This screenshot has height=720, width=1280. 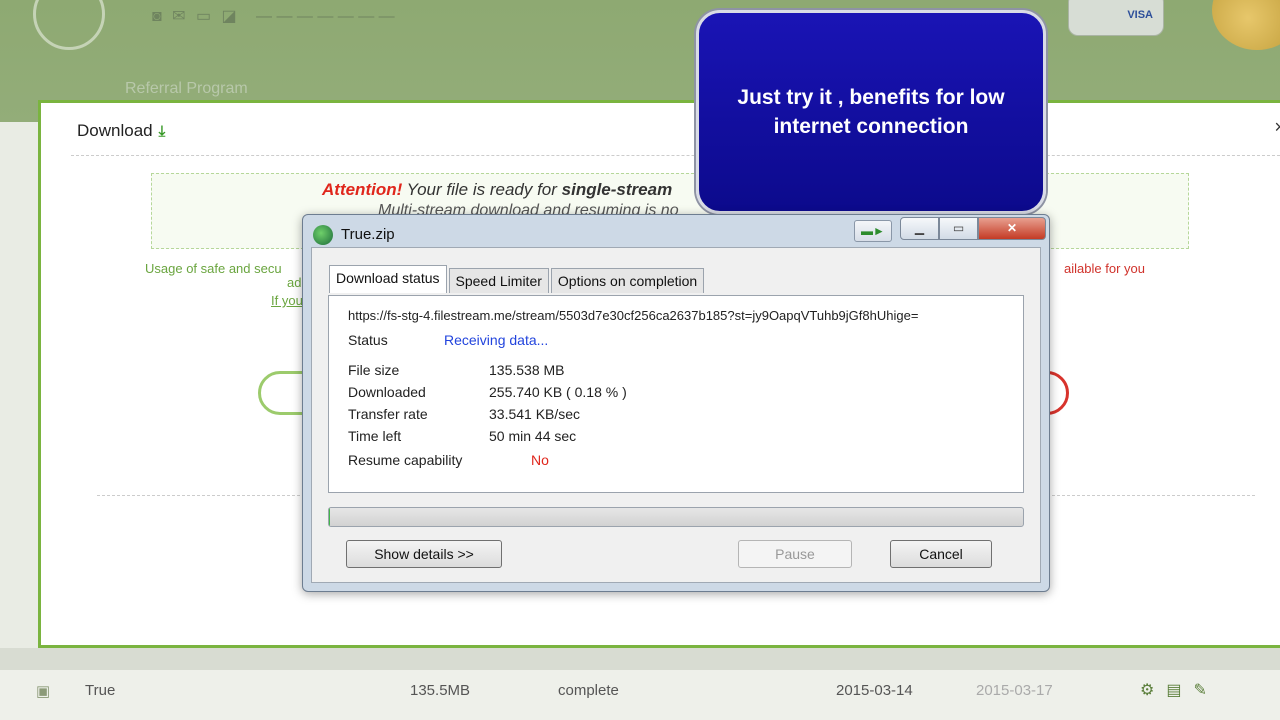 What do you see at coordinates (69, 25) in the screenshot?
I see `header-logo-circle` at bounding box center [69, 25].